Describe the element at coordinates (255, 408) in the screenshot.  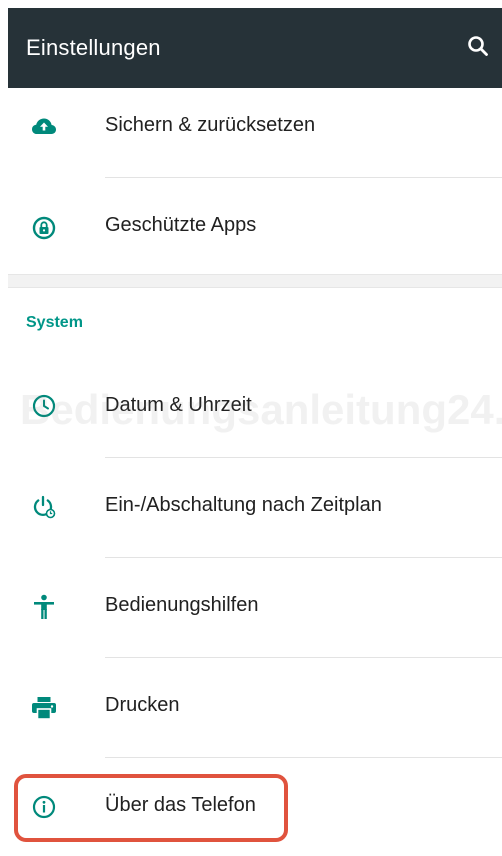
I see `settings-item-date-time: Datum & Uhrzeit` at that location.